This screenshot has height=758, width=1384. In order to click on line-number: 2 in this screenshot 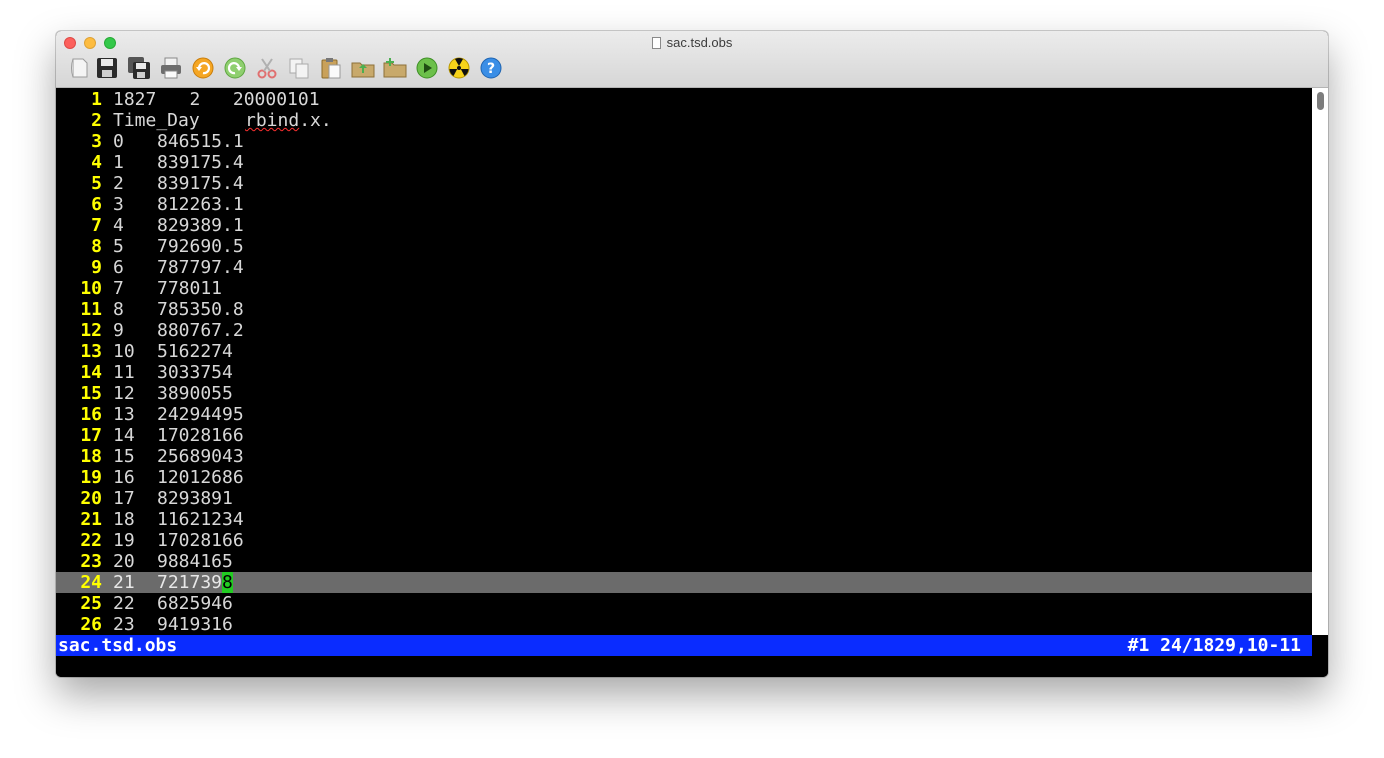, I will do `click(96, 120)`.